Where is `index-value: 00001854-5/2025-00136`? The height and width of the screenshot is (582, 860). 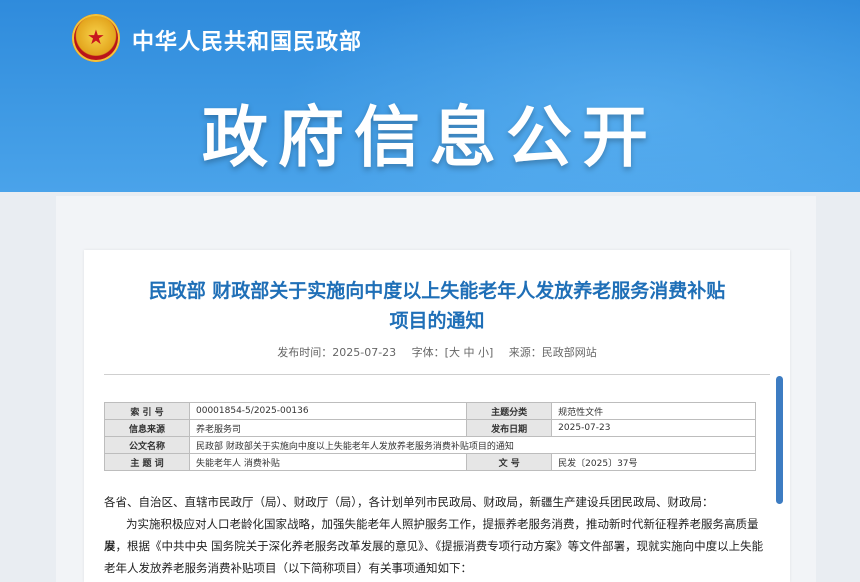
index-value: 00001854-5/2025-00136 is located at coordinates (328, 411).